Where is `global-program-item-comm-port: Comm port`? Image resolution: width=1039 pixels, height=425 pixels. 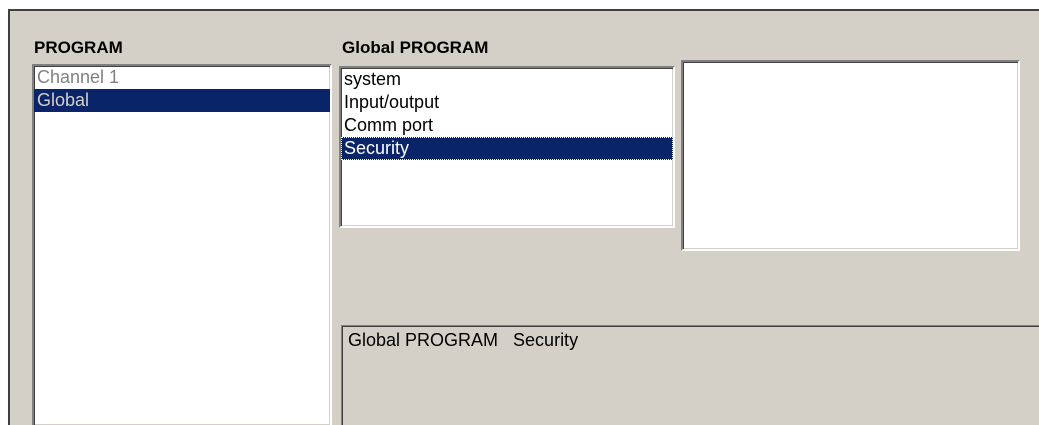
global-program-item-comm-port: Comm port is located at coordinates (507, 125).